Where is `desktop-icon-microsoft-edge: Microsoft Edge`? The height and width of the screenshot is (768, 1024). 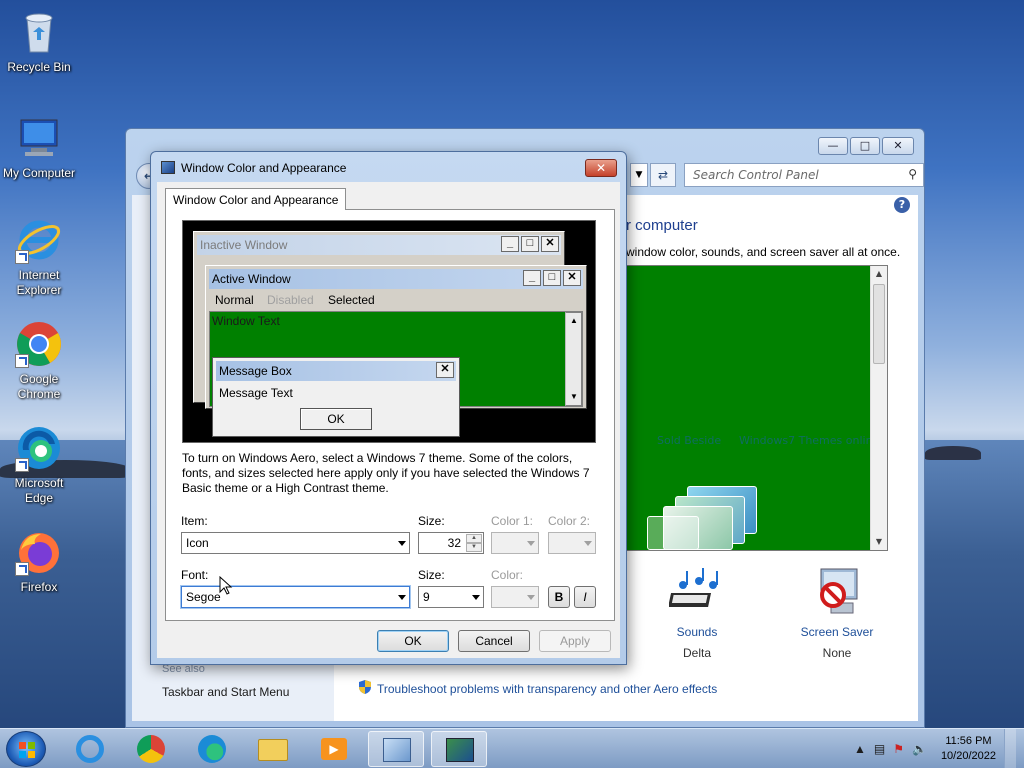
desktop-icon-microsoft-edge: Microsoft Edge is located at coordinates (39, 465).